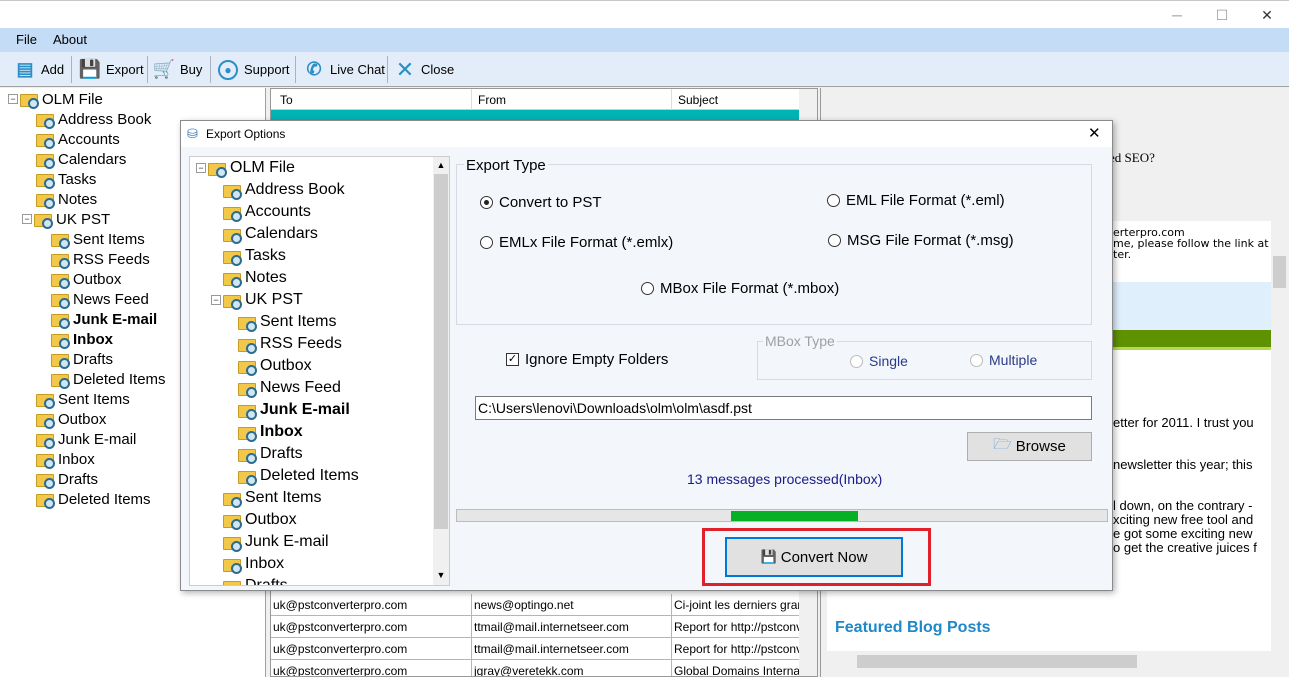 The height and width of the screenshot is (677, 1289). Describe the element at coordinates (286, 100) in the screenshot. I see `column-to: To` at that location.